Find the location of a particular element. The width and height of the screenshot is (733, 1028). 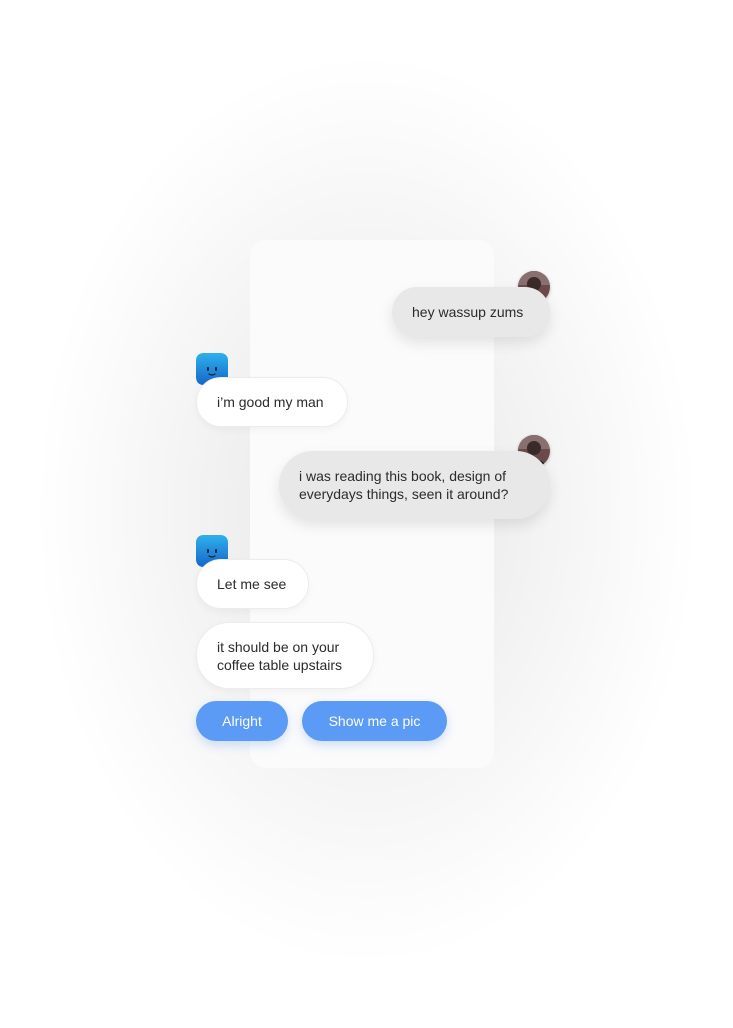

quick-reply-show-pic-button: Show me a pic is located at coordinates (374, 721).